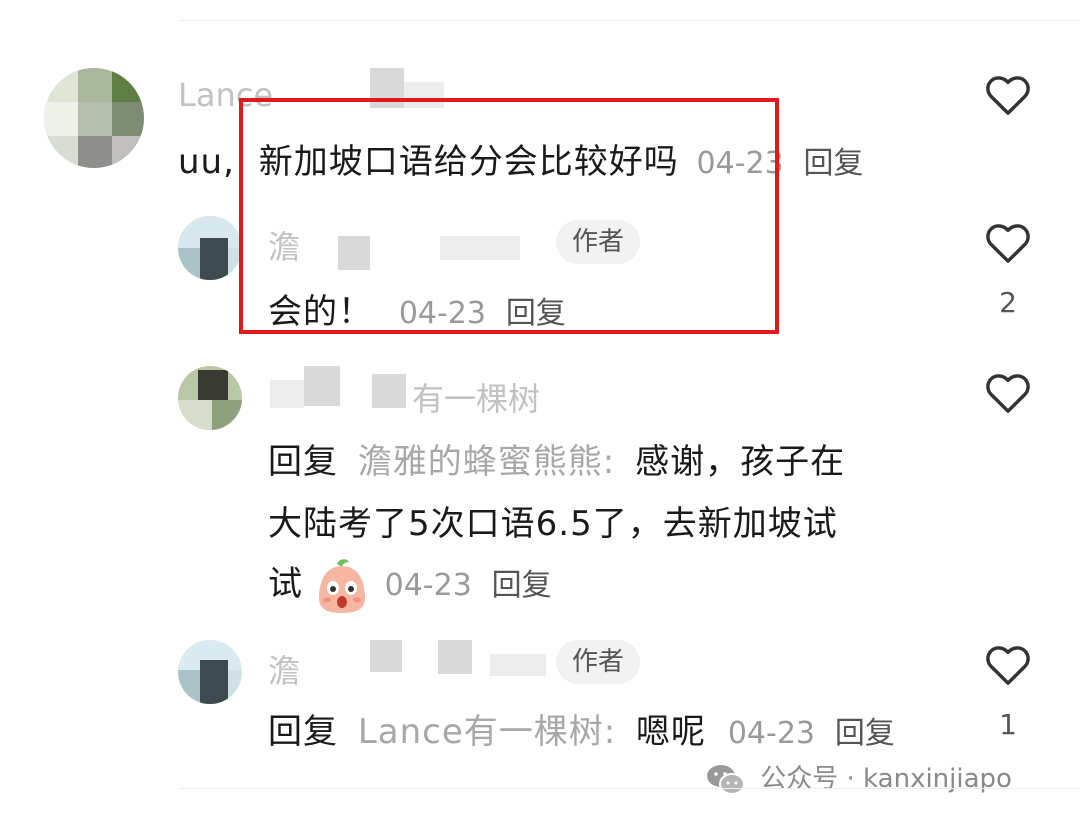 The image size is (1080, 817). What do you see at coordinates (1008, 724) in the screenshot?
I see `like-count: 1` at bounding box center [1008, 724].